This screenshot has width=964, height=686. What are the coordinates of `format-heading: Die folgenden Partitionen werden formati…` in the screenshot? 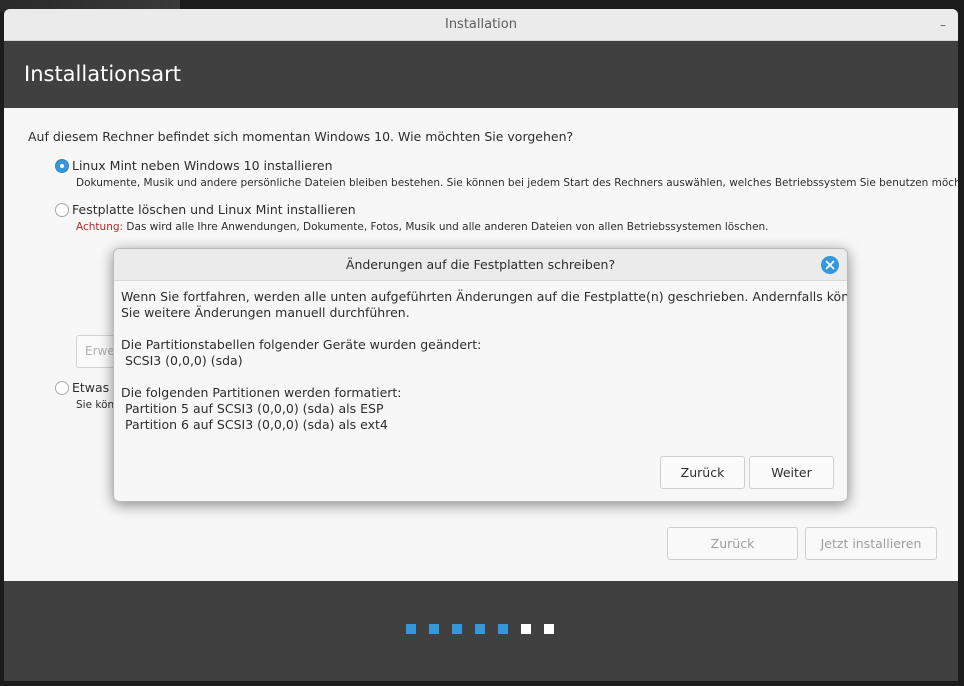 It's located at (261, 392).